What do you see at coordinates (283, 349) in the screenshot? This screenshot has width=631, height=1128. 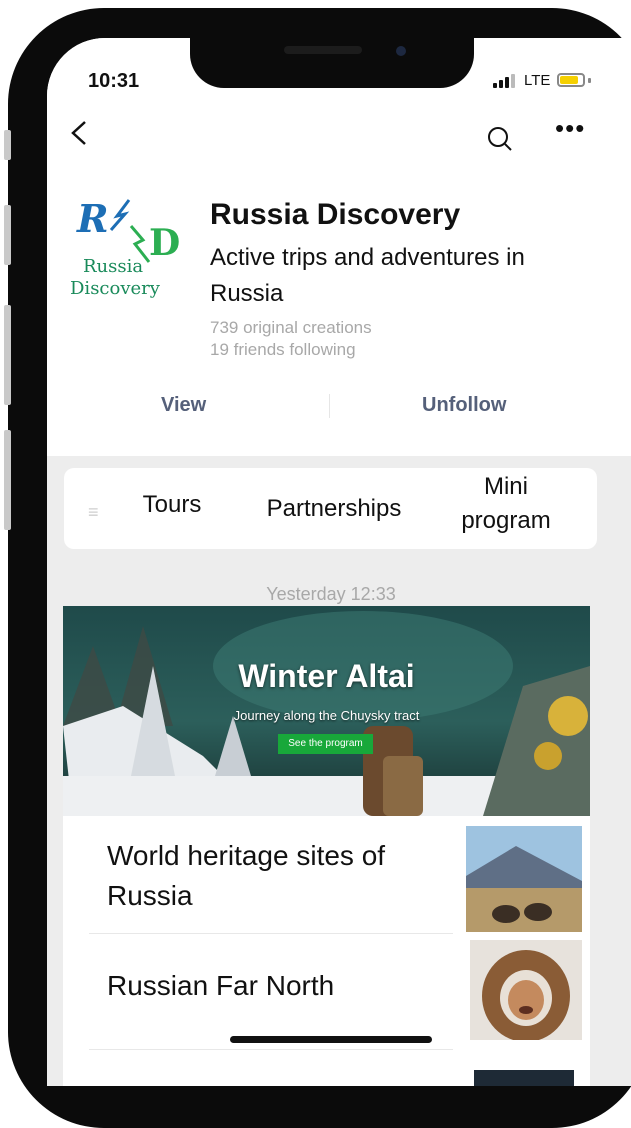 I see `friends-following-count: 19 friends following` at bounding box center [283, 349].